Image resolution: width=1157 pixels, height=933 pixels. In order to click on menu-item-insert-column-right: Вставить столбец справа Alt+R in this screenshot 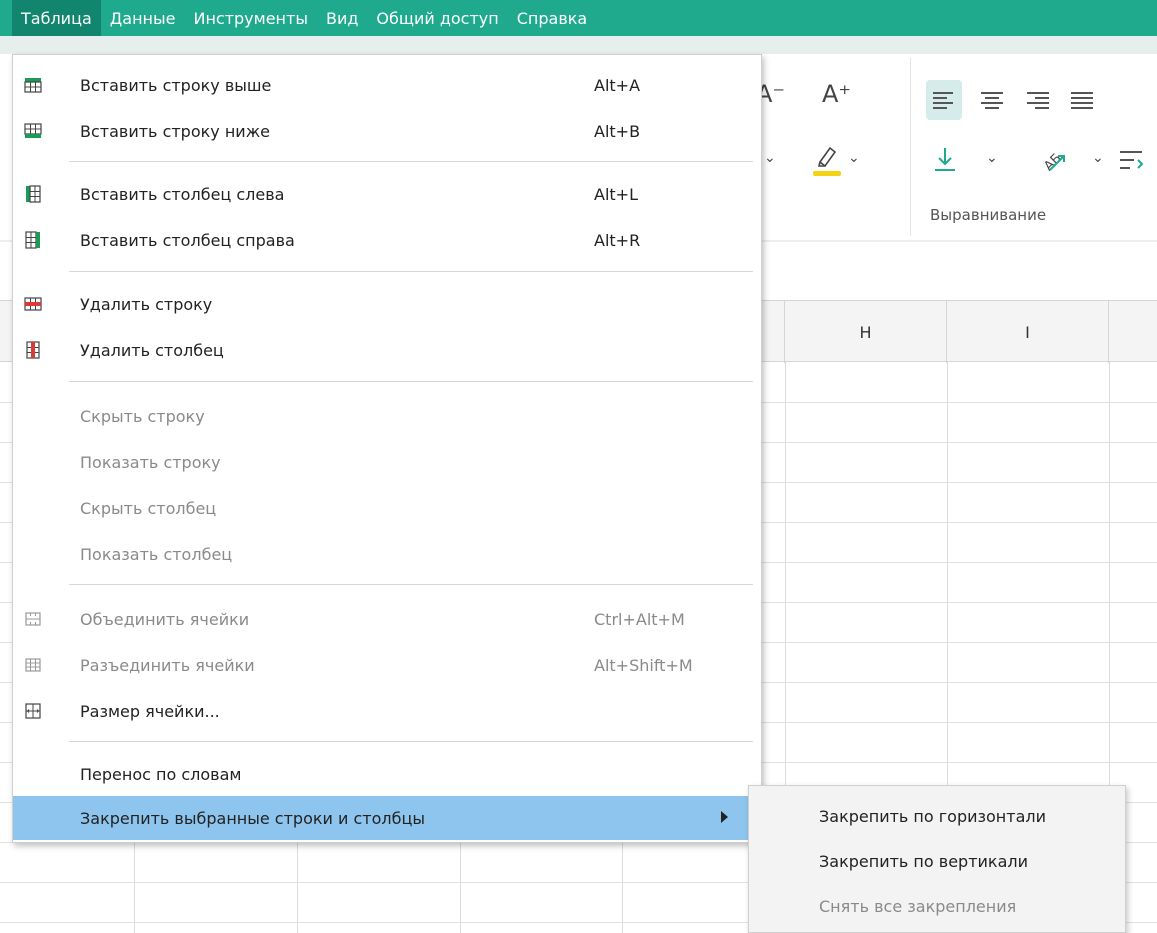, I will do `click(387, 240)`.